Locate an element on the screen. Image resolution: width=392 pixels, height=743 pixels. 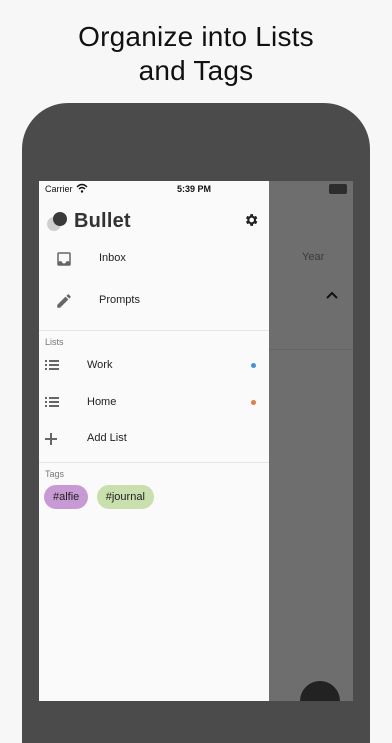
app-header: Bullet is located at coordinates (157, 221).